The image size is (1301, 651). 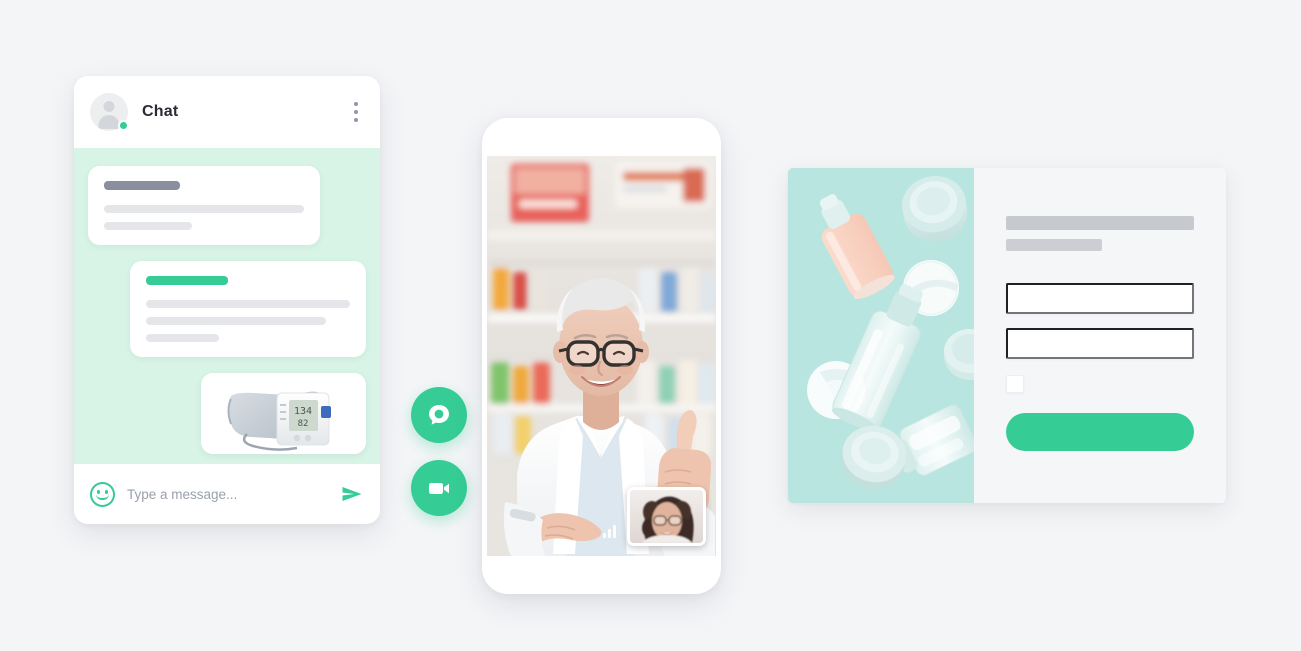 I want to click on avatar, so click(x=109, y=112).